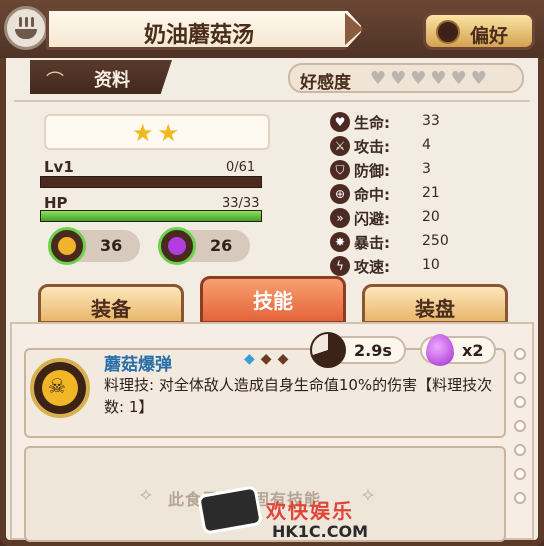 This screenshot has height=546, width=544. Describe the element at coordinates (373, 350) in the screenshot. I see `skill-cooldown-value: 2.9s` at that location.